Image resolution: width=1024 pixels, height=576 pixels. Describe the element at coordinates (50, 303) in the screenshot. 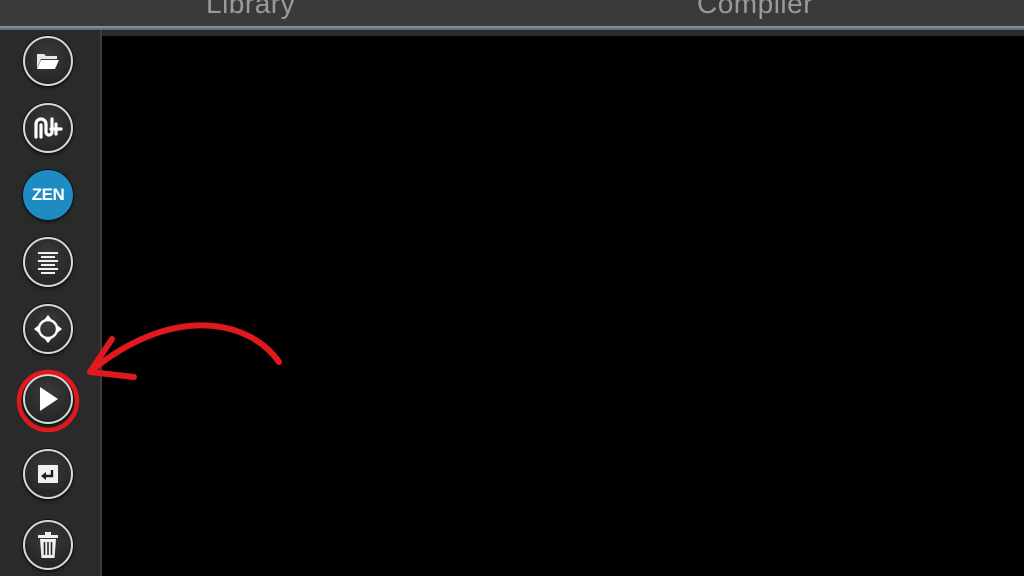

I see `left-toolbar: ZEN` at that location.